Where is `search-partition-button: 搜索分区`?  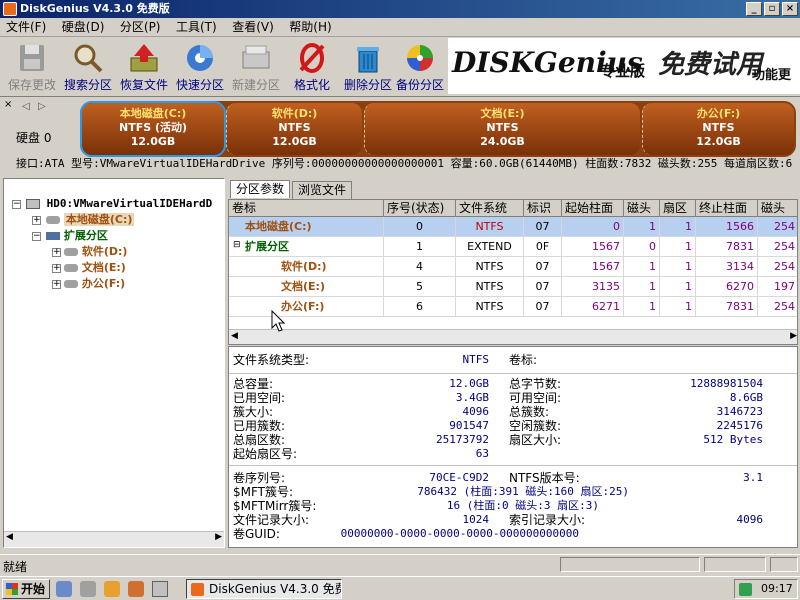
search-partition-button: 搜索分区 is located at coordinates (88, 66).